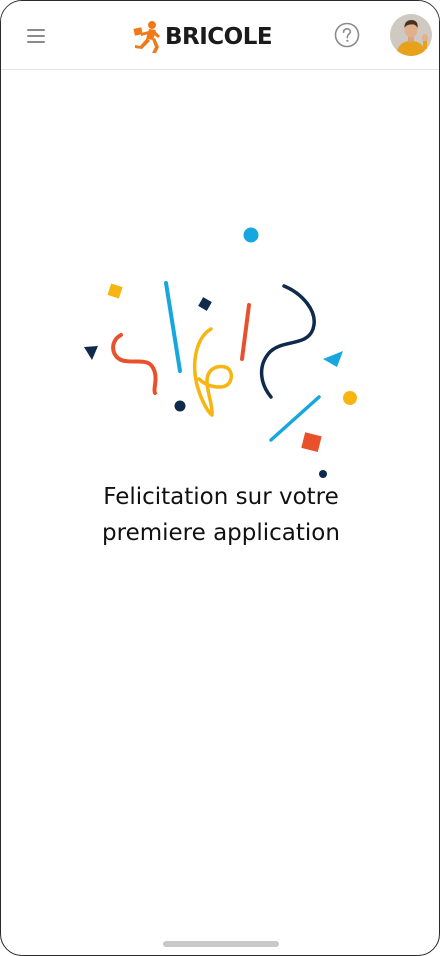  Describe the element at coordinates (221, 944) in the screenshot. I see `home-indicator` at that location.